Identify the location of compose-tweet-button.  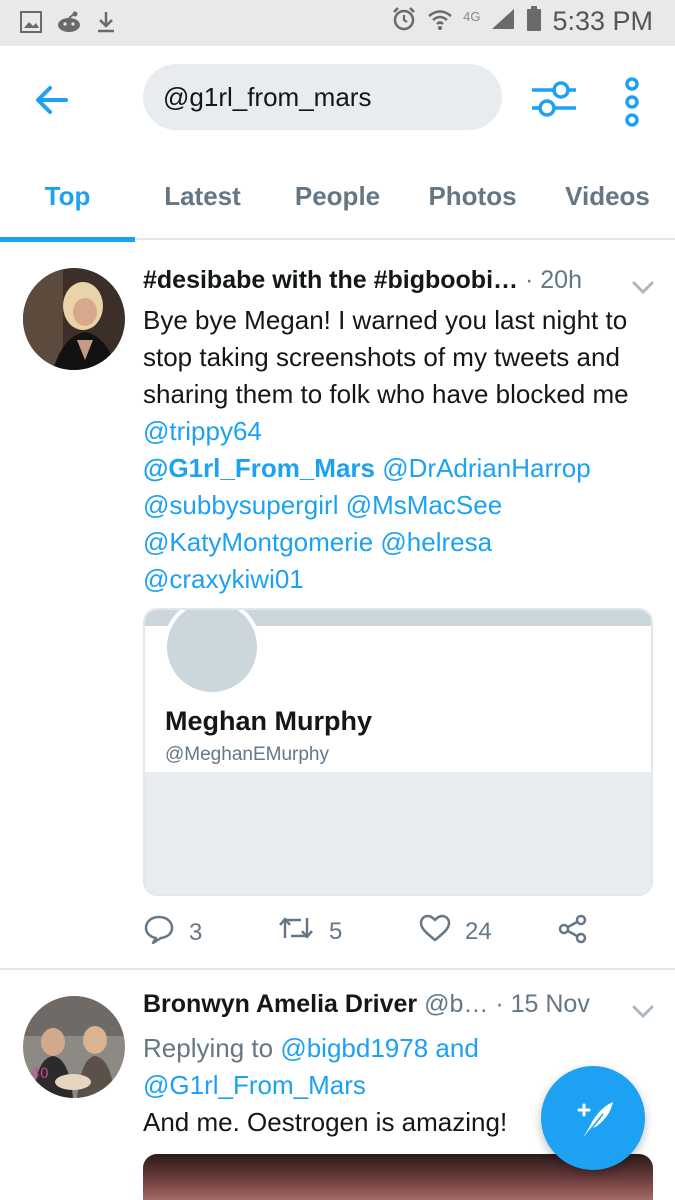
(593, 1118).